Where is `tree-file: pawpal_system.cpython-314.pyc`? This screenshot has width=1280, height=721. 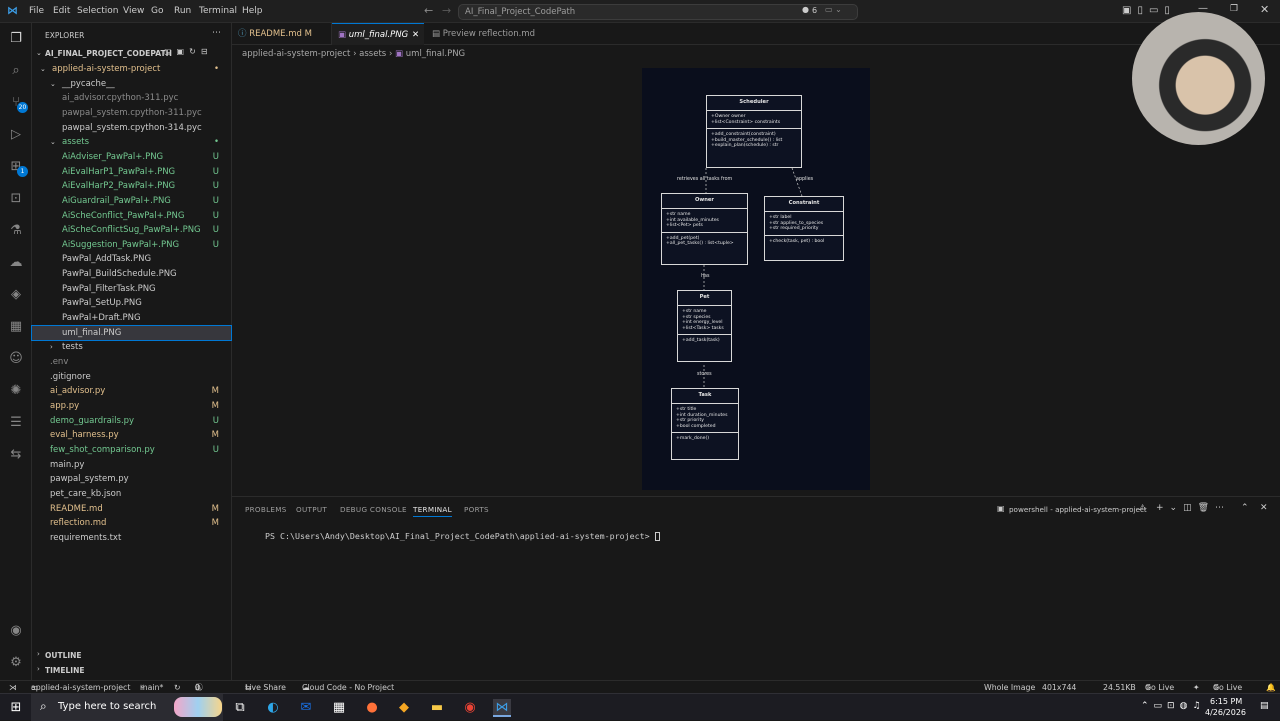 tree-file: pawpal_system.cpython-314.pyc is located at coordinates (131, 128).